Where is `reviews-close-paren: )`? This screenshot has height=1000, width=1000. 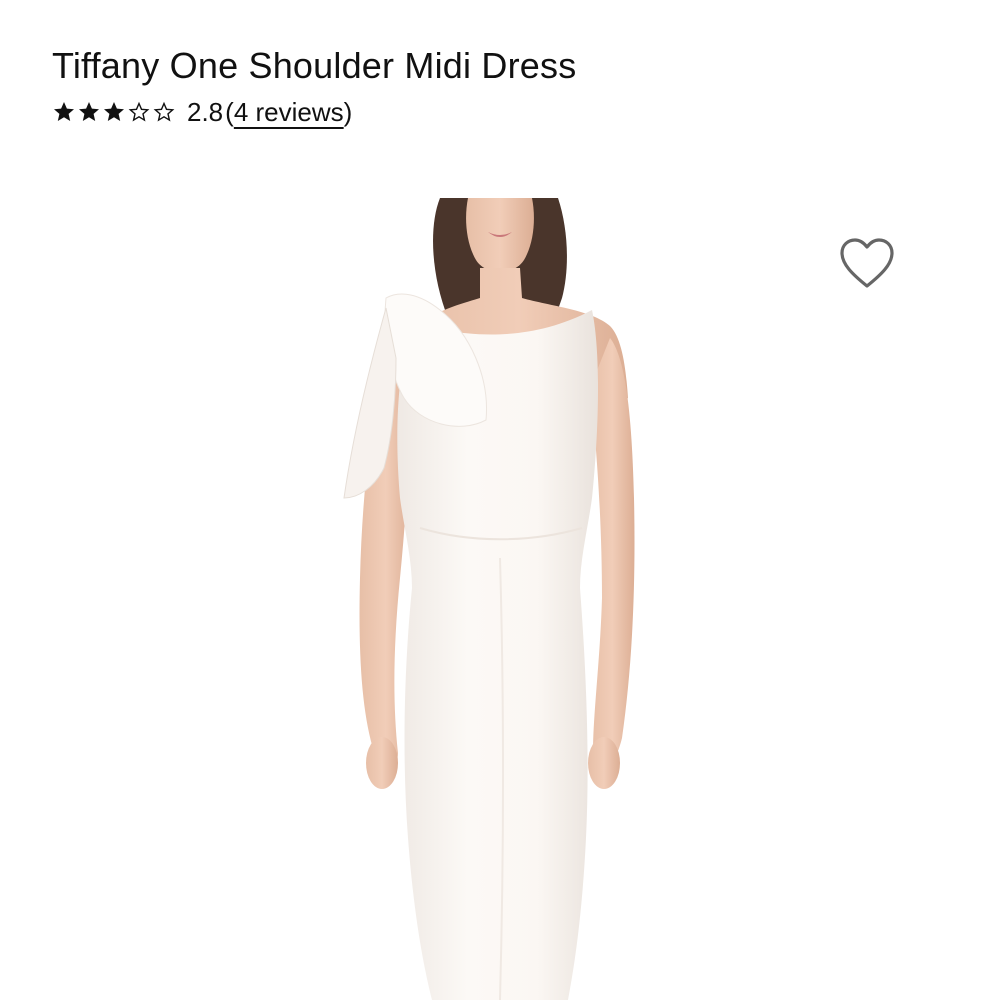
reviews-close-paren: ) is located at coordinates (348, 111).